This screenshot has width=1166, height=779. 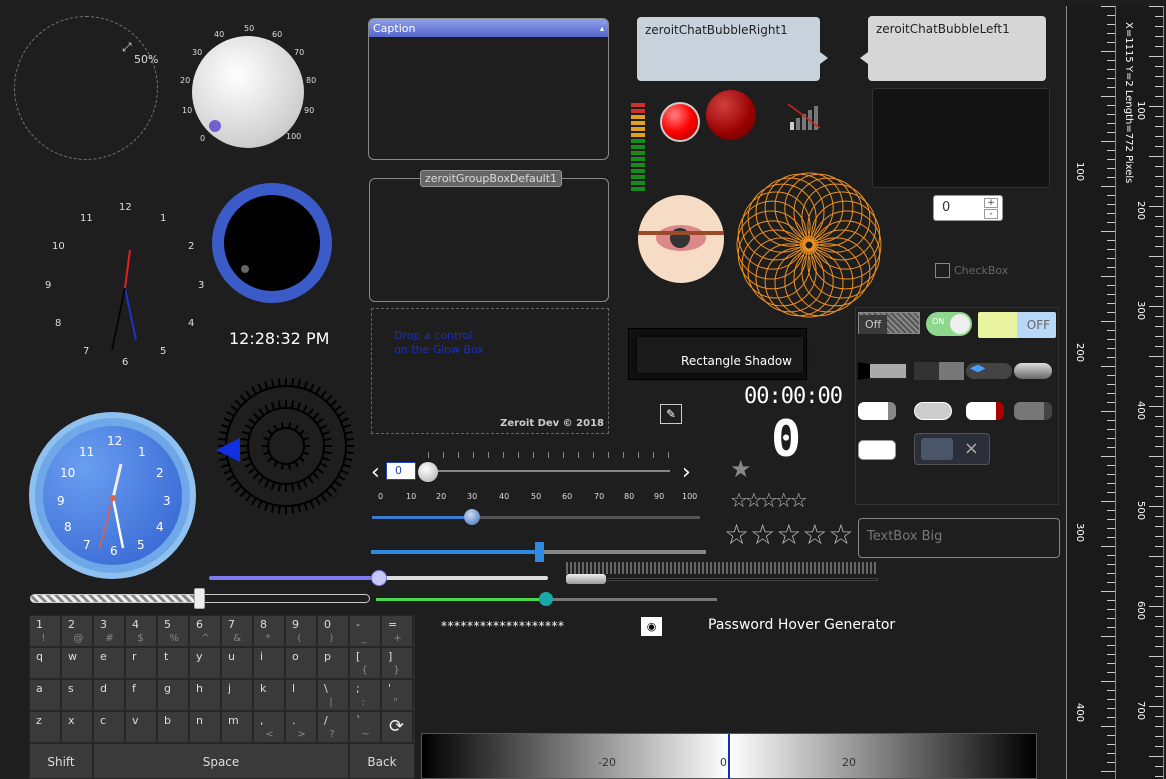 I want to click on space-key: Space, so click(x=221, y=761).